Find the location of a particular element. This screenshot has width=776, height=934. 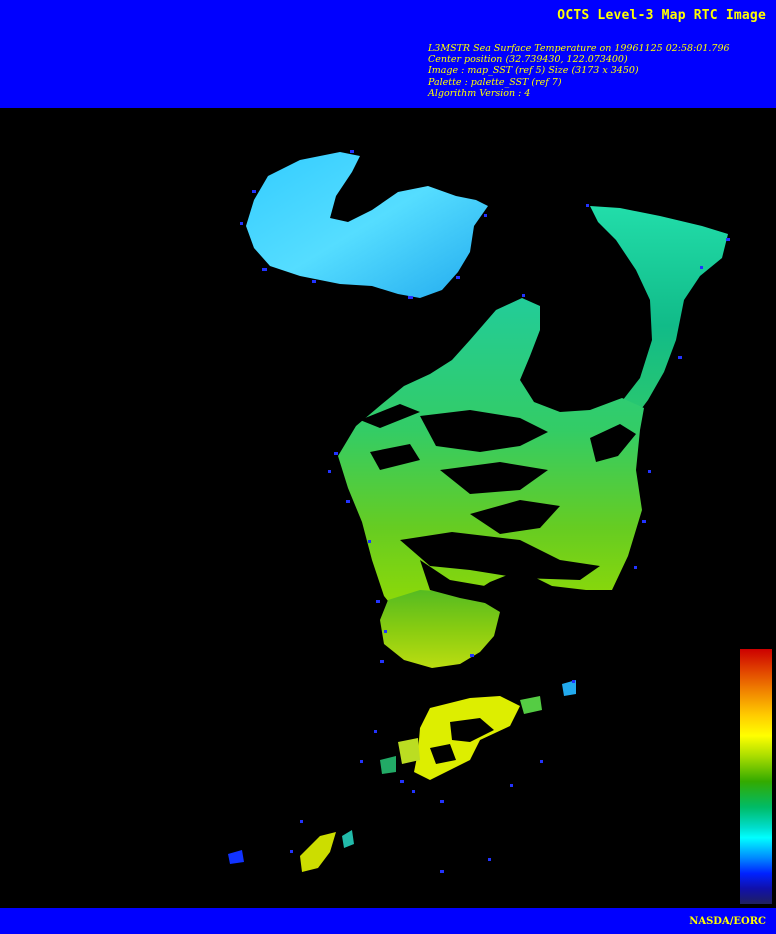

sea-region-north is located at coordinates (367, 225).